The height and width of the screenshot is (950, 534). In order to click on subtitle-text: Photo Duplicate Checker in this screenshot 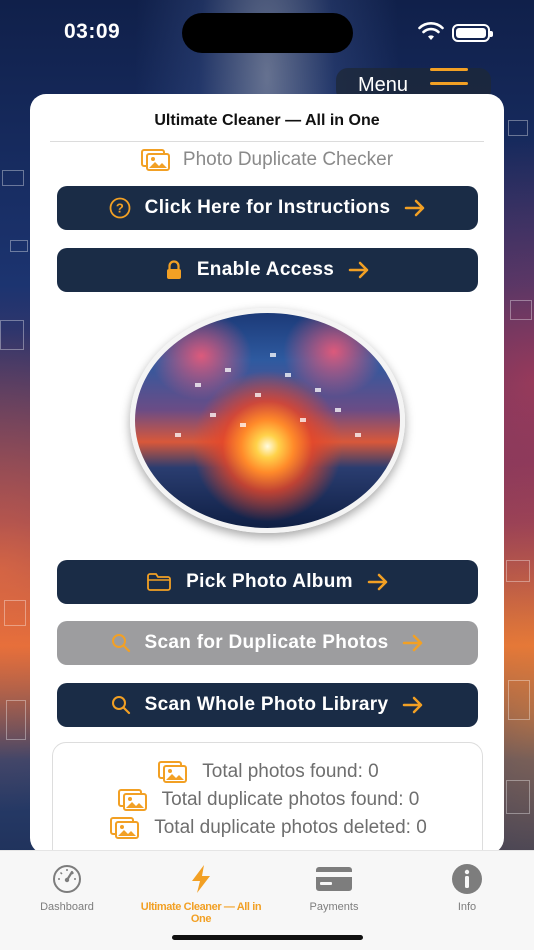, I will do `click(288, 159)`.